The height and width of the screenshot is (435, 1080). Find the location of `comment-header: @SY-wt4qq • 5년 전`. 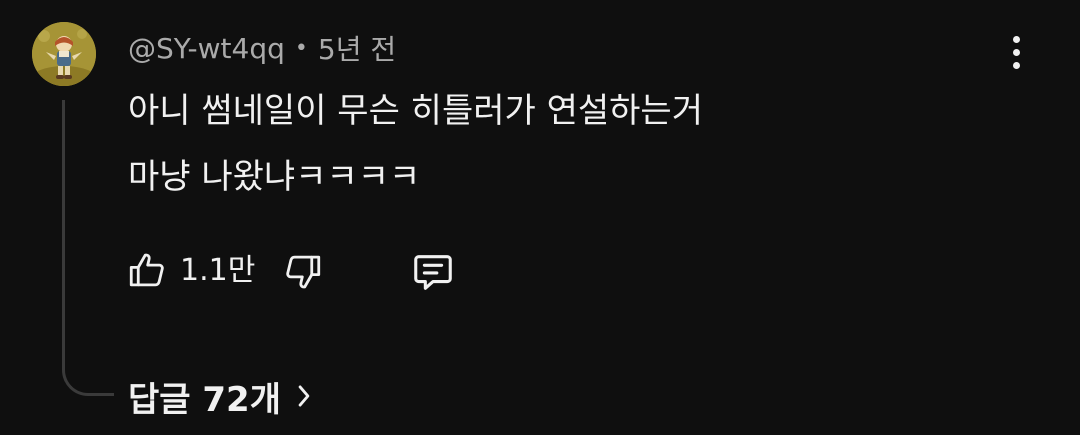

comment-header: @SY-wt4qq • 5년 전 is located at coordinates (262, 48).